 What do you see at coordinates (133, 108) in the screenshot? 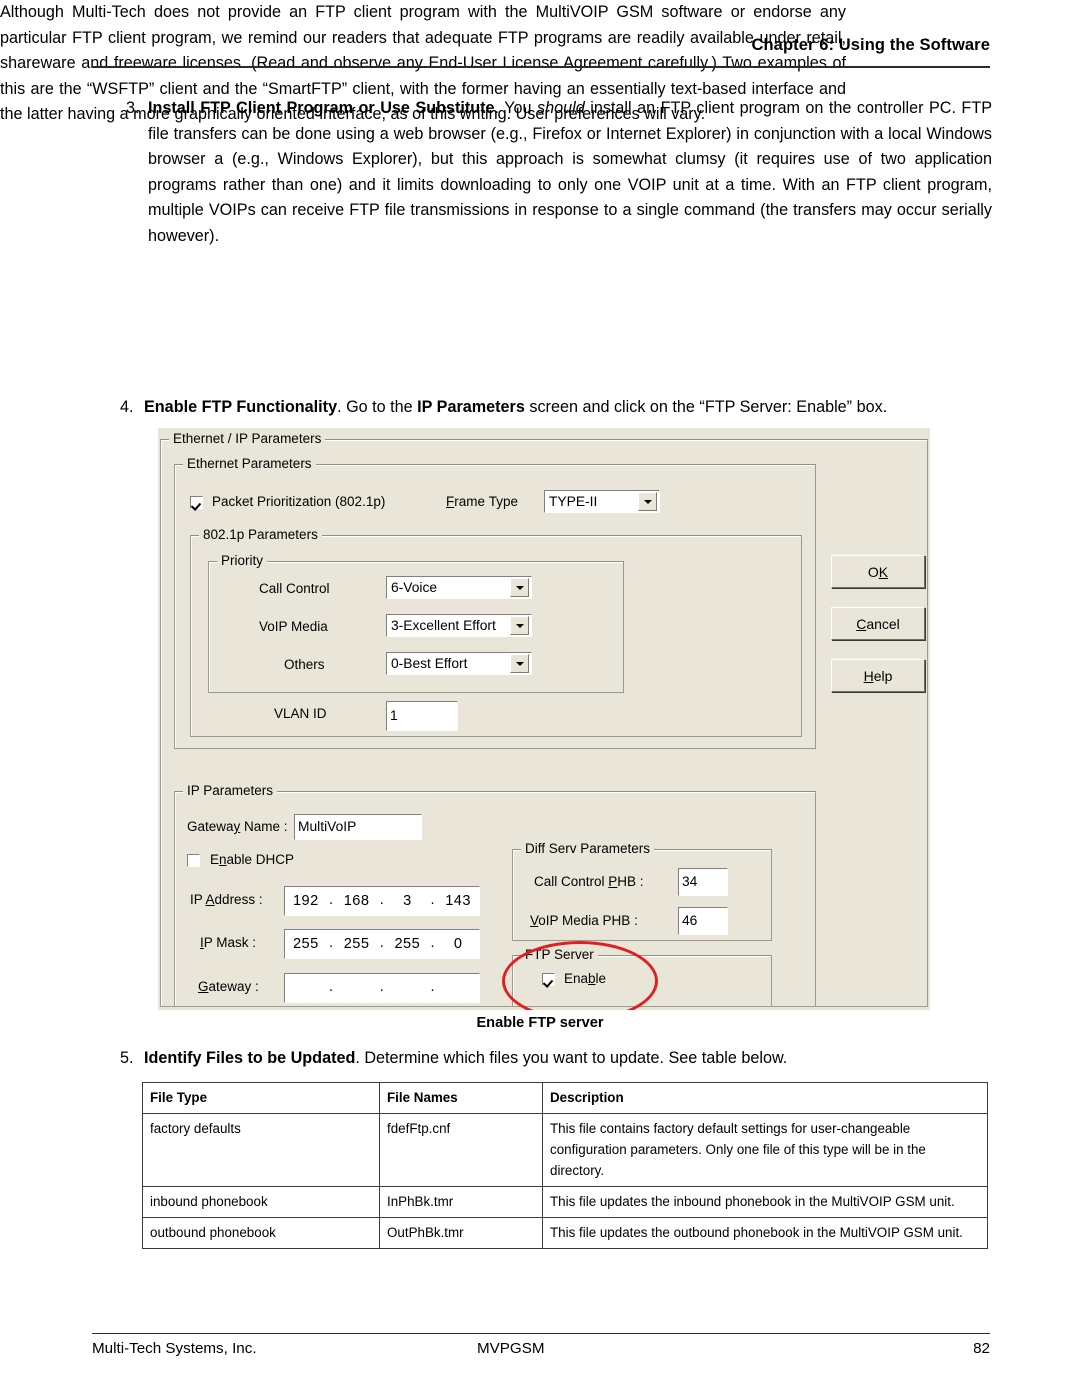
I see `step-3-number: 3.` at bounding box center [133, 108].